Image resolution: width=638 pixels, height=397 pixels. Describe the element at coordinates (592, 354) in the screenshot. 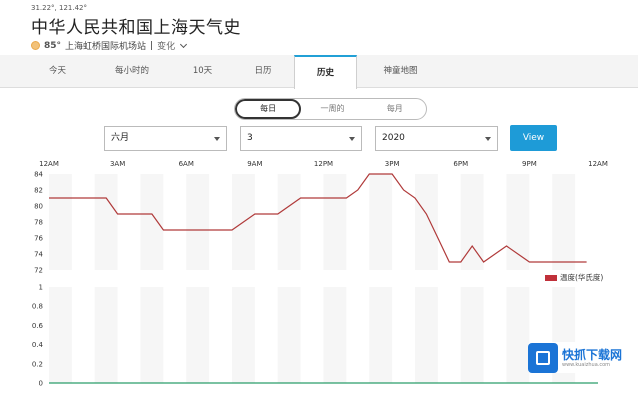

I see `watermark-text: 快抓下载网` at that location.